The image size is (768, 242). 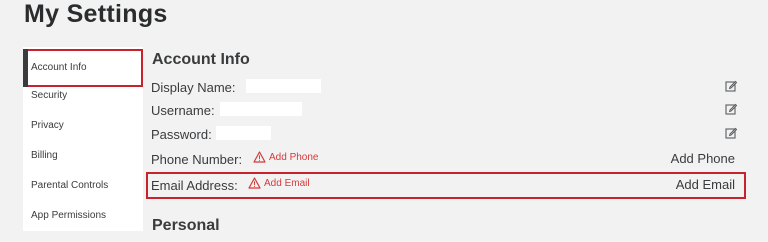 What do you see at coordinates (83, 96) in the screenshot?
I see `sidebar-item-security: Security` at bounding box center [83, 96].